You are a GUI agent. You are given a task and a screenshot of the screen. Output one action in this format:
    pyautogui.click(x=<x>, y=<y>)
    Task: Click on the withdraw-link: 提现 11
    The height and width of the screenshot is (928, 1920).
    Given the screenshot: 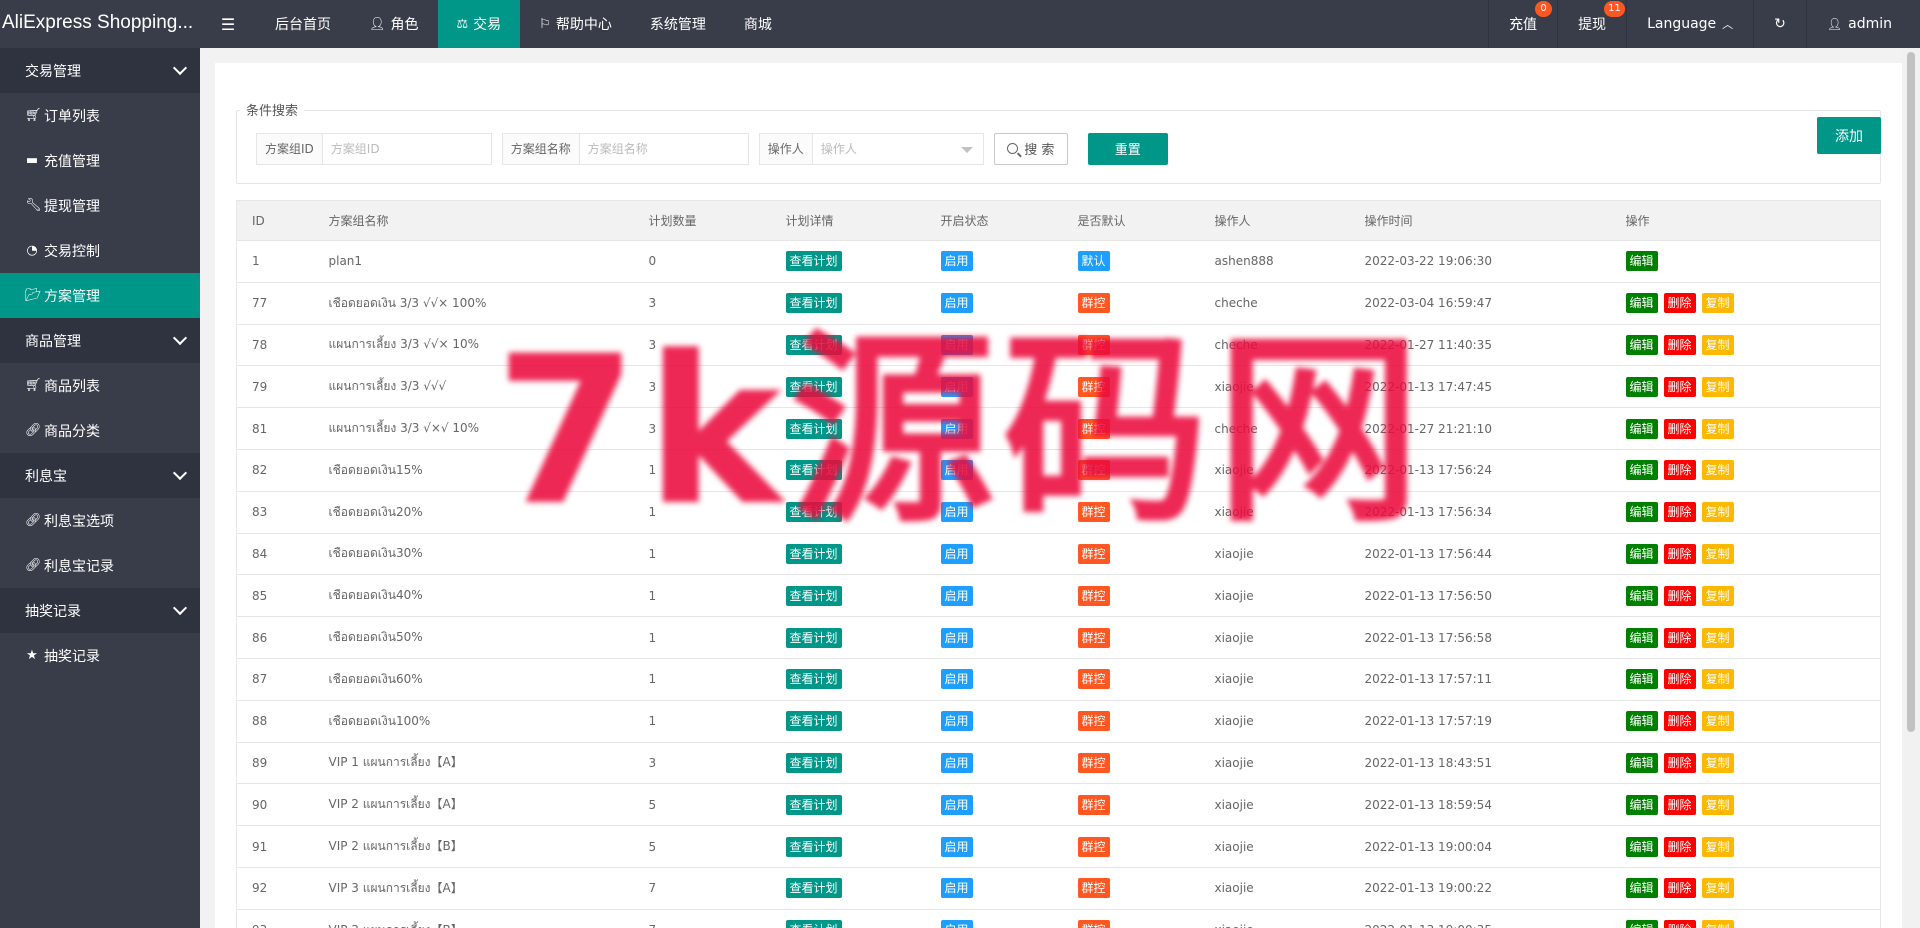 What is the action you would take?
    pyautogui.click(x=1591, y=24)
    